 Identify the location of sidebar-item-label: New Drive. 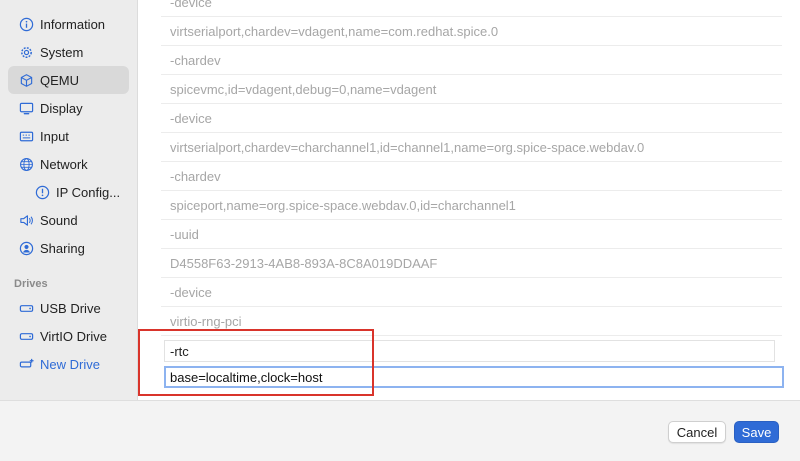
(70, 364).